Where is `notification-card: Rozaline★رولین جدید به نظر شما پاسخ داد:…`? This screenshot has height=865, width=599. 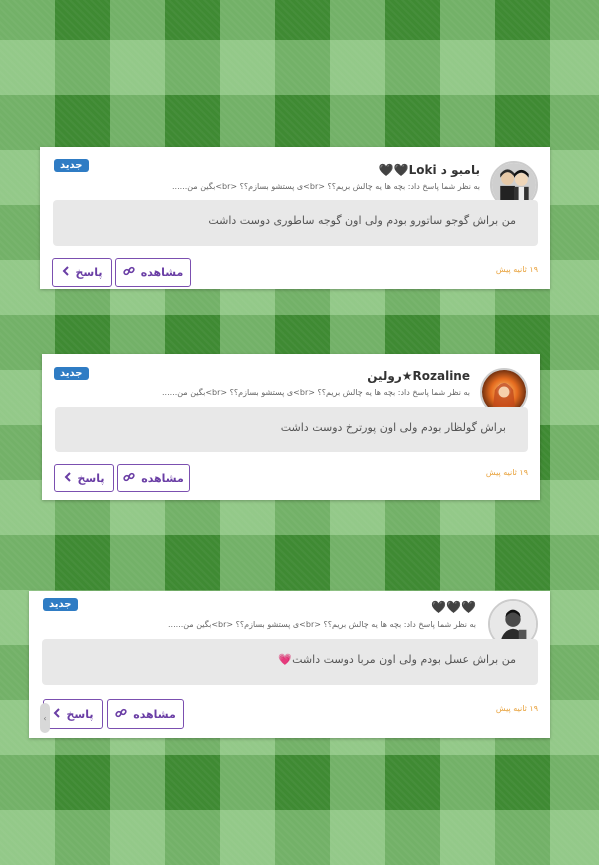 notification-card: Rozaline★رولین جدید به نظر شما پاسخ داد:… is located at coordinates (291, 427).